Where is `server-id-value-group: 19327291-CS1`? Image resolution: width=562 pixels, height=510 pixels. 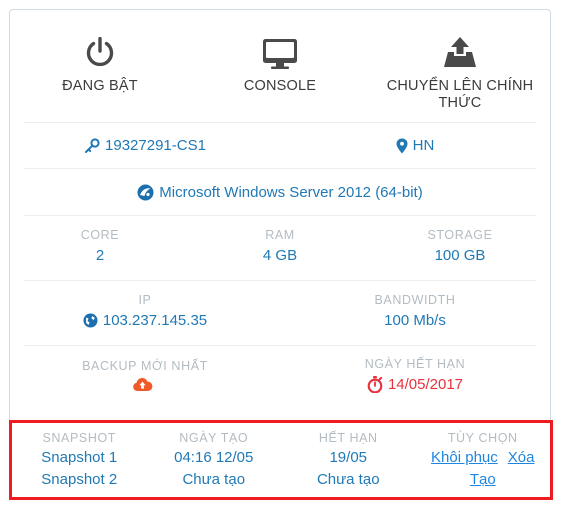
server-id-value-group: 19327291-CS1 is located at coordinates (145, 145).